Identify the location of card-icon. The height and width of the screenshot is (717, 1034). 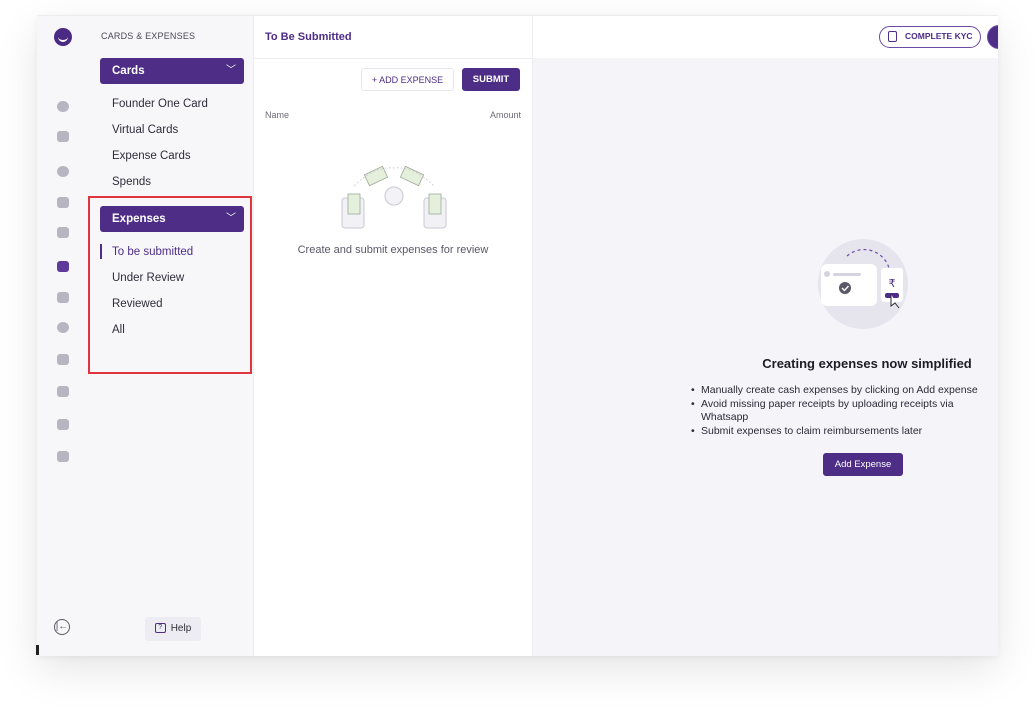
(63, 136).